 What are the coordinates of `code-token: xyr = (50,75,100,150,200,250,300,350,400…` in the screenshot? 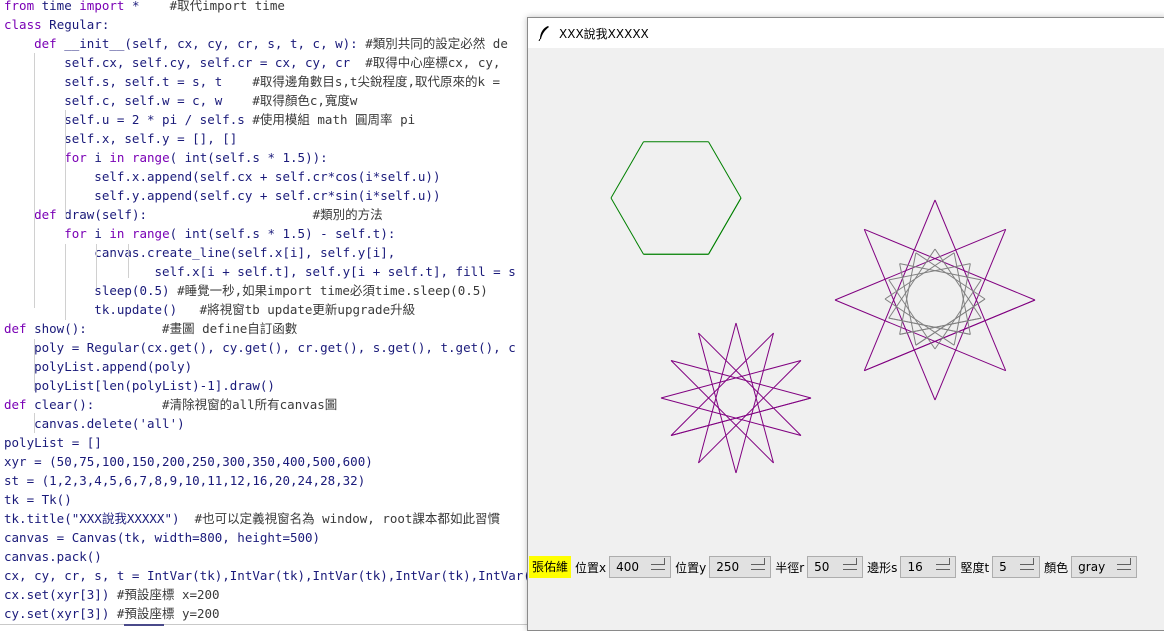 It's located at (188, 461).